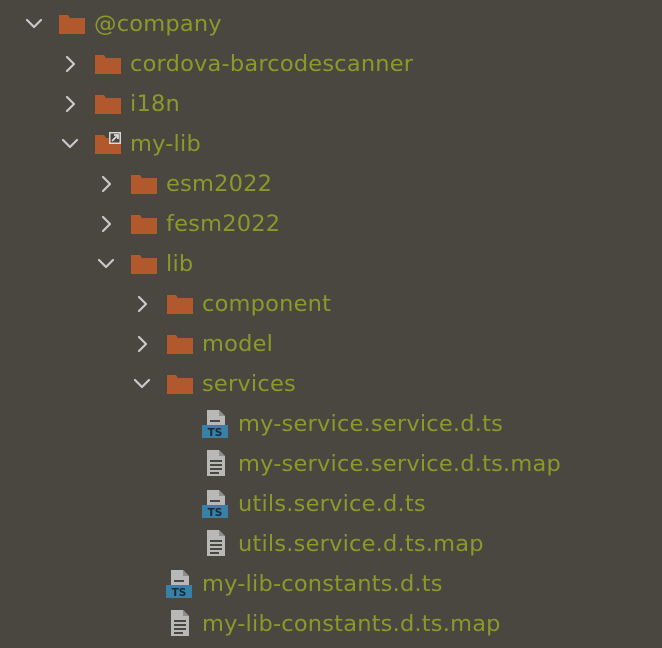  Describe the element at coordinates (249, 384) in the screenshot. I see `tree-item-label: services` at that location.